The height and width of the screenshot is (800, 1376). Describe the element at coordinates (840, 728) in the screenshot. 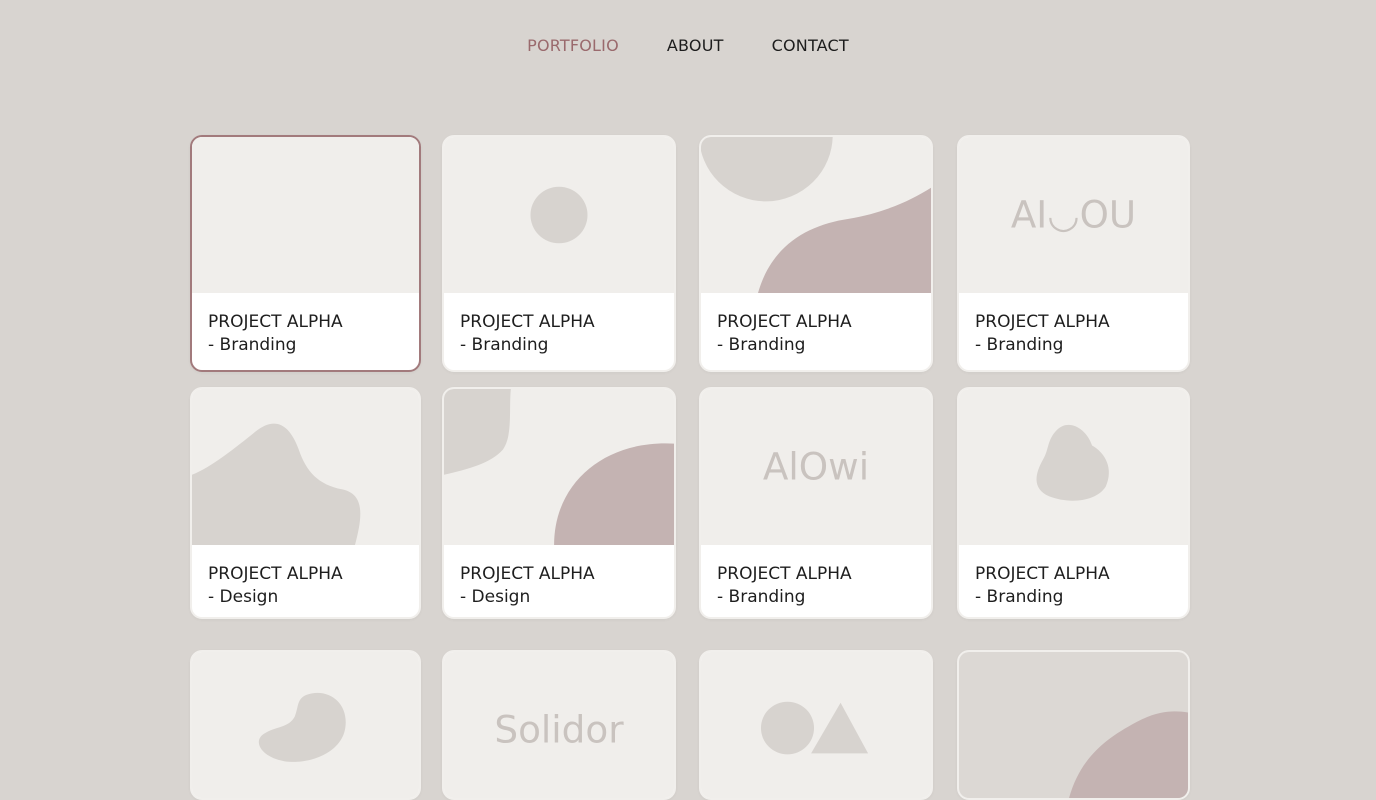

I see `triangle-shape` at that location.